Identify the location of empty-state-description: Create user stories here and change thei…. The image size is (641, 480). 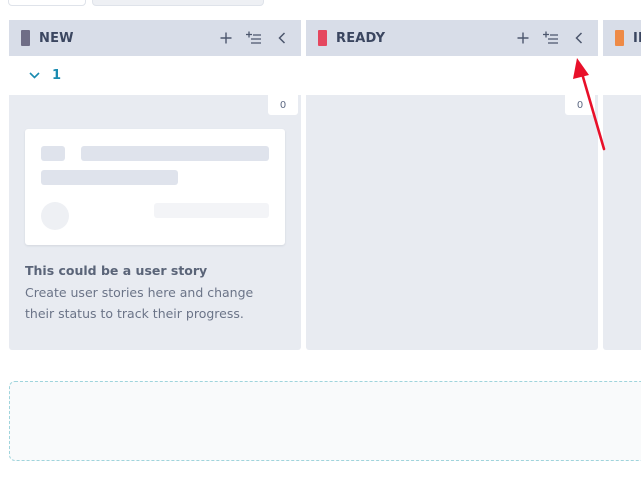
(139, 303).